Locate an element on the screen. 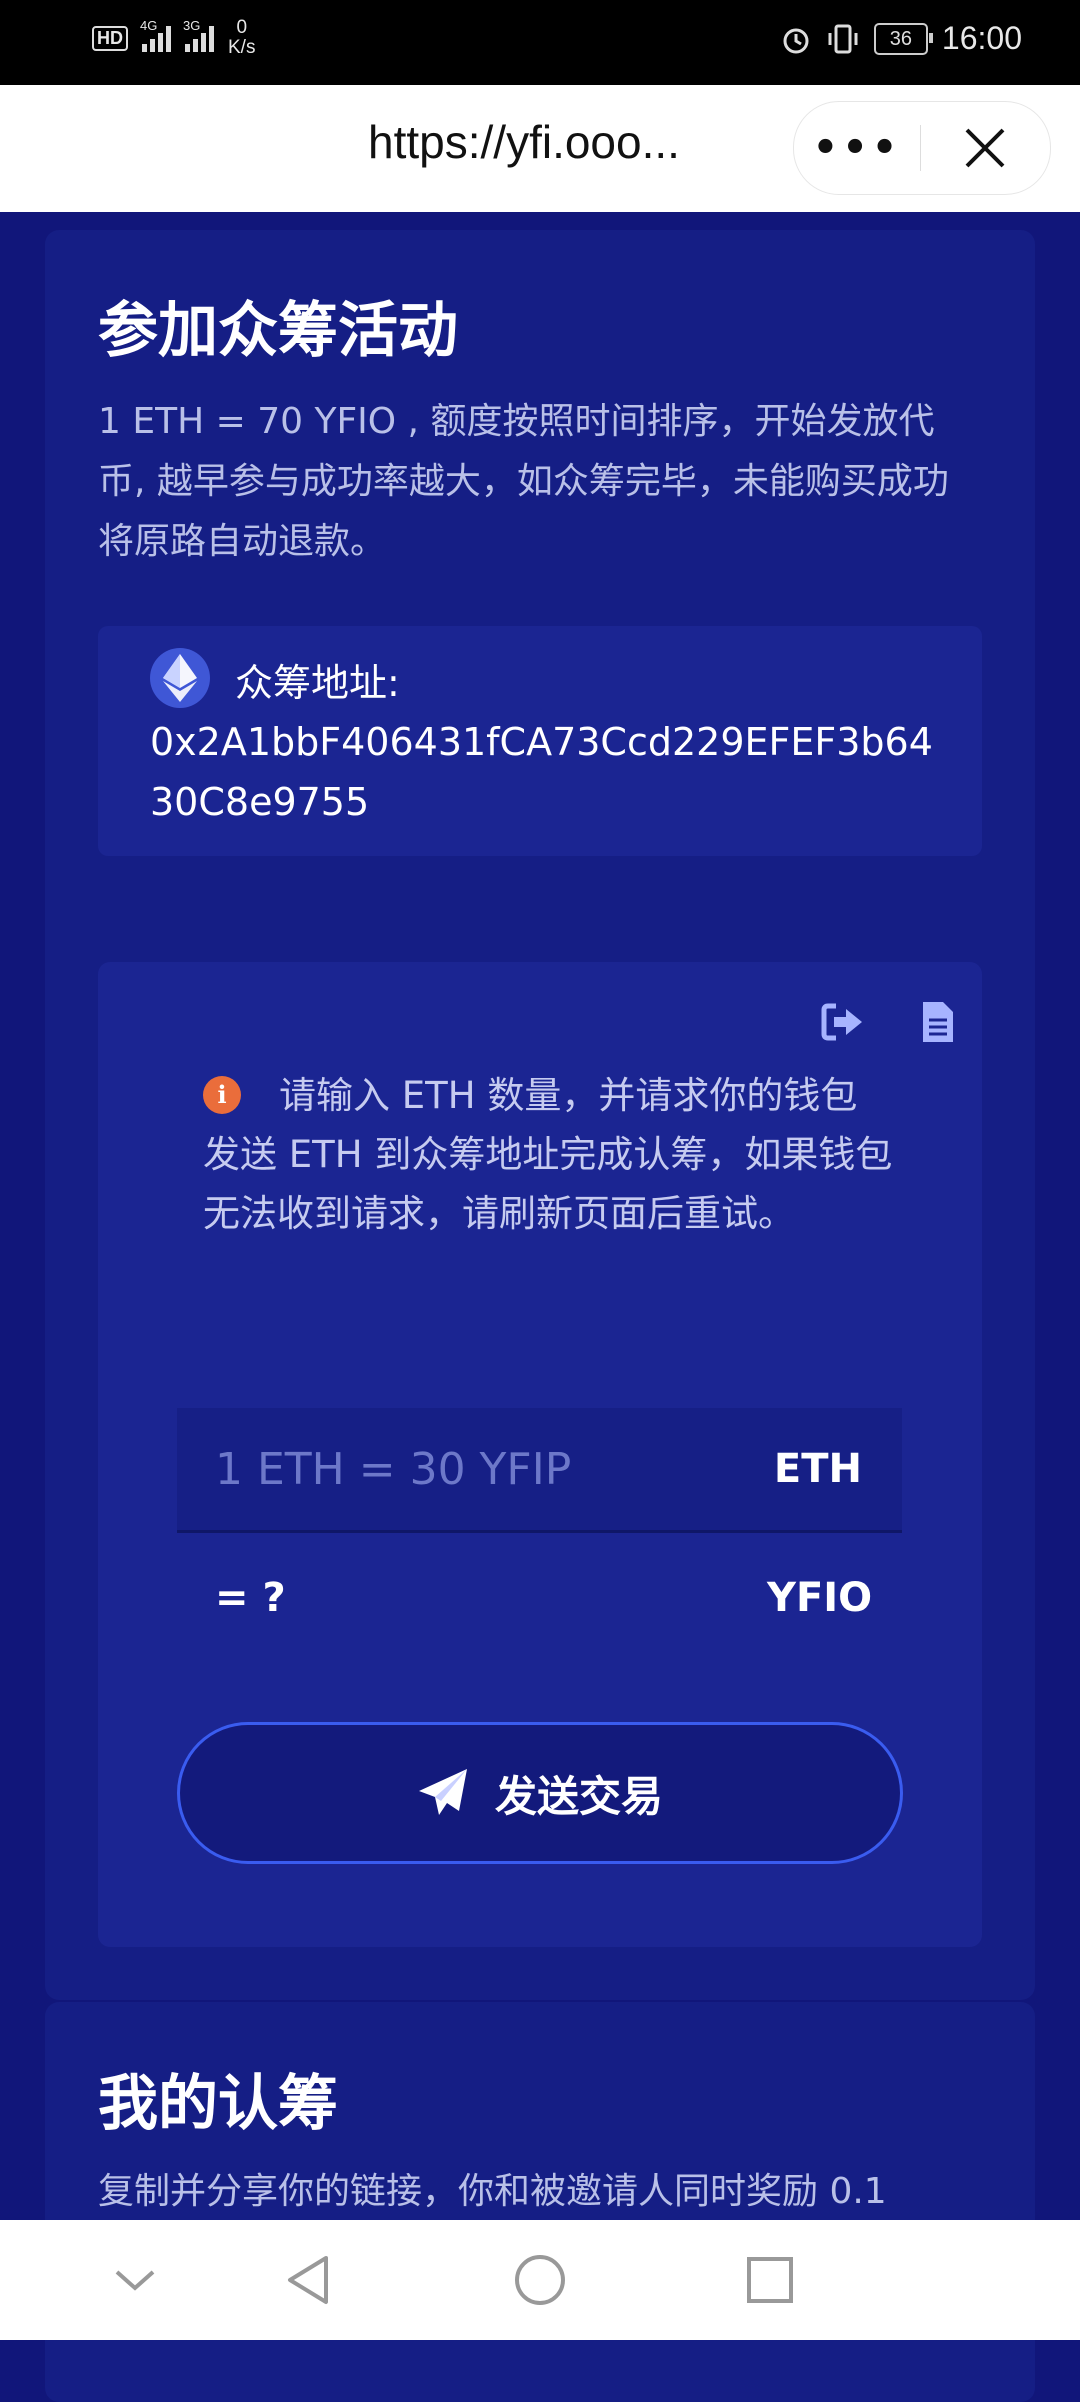 Image resolution: width=1080 pixels, height=2402 pixels. nav-back-button is located at coordinates (308, 2280).